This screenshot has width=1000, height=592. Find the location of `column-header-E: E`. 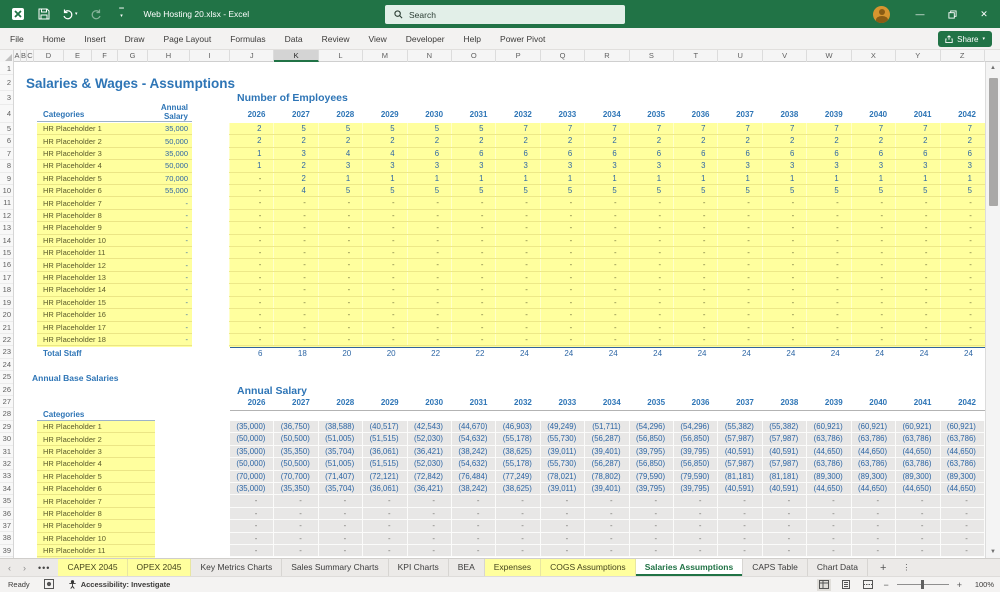

column-header-E: E is located at coordinates (78, 56).